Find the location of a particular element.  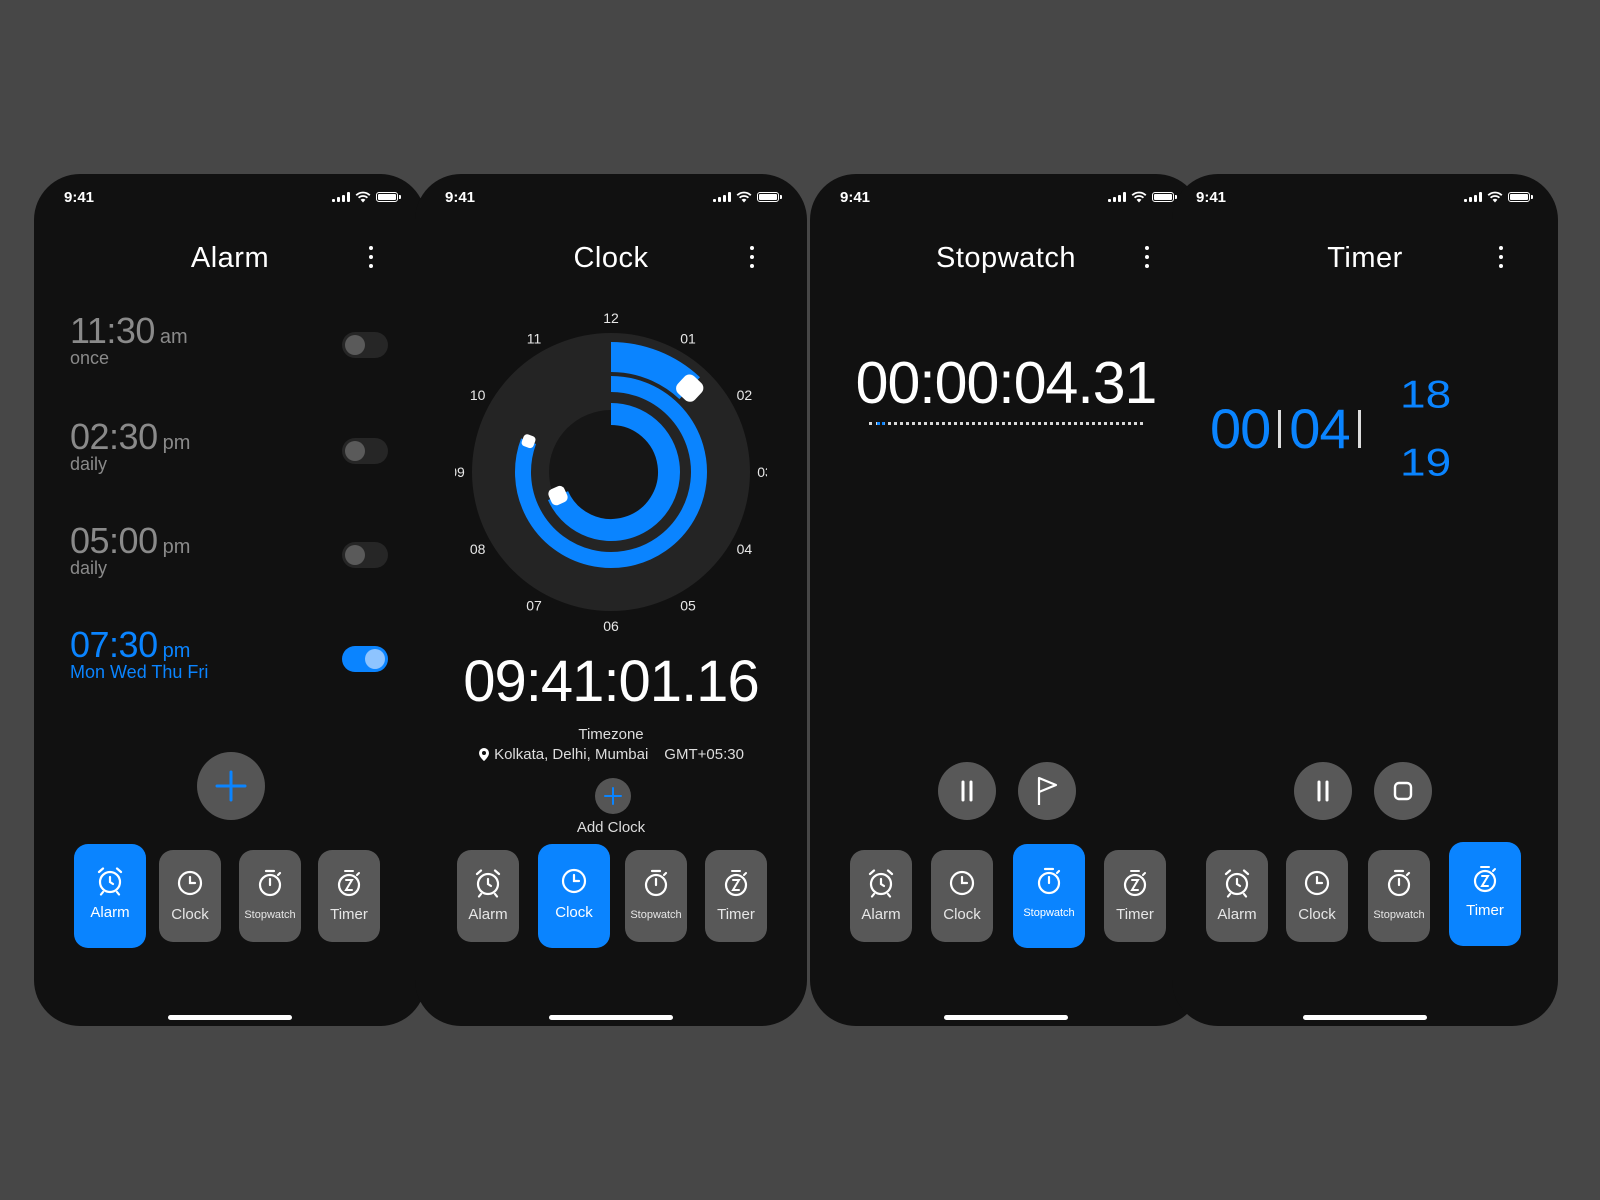

timer-hours: 00 is located at coordinates (1240, 428).